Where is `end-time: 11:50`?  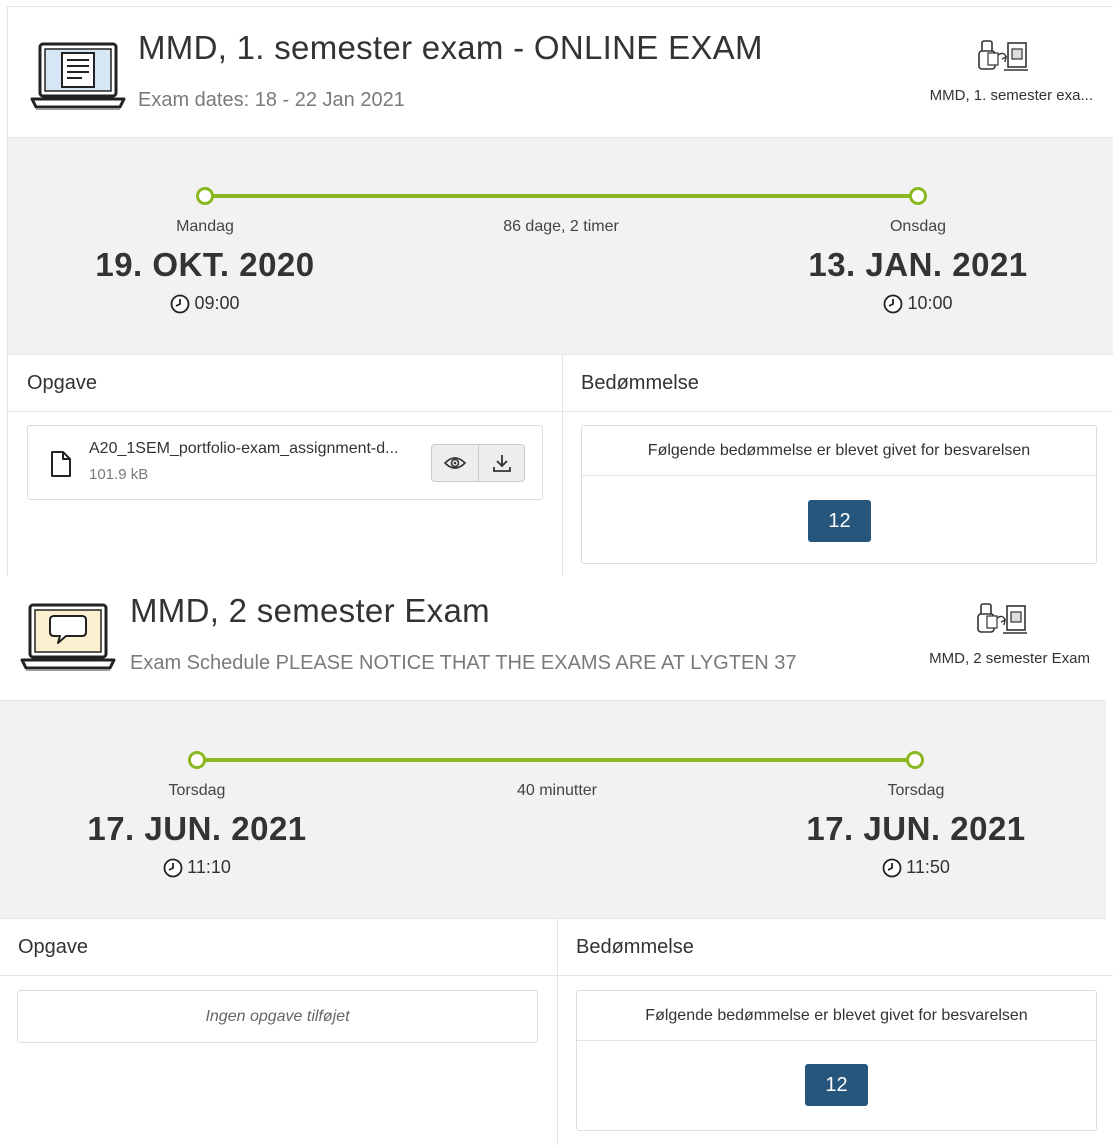 end-time: 11:50 is located at coordinates (916, 867).